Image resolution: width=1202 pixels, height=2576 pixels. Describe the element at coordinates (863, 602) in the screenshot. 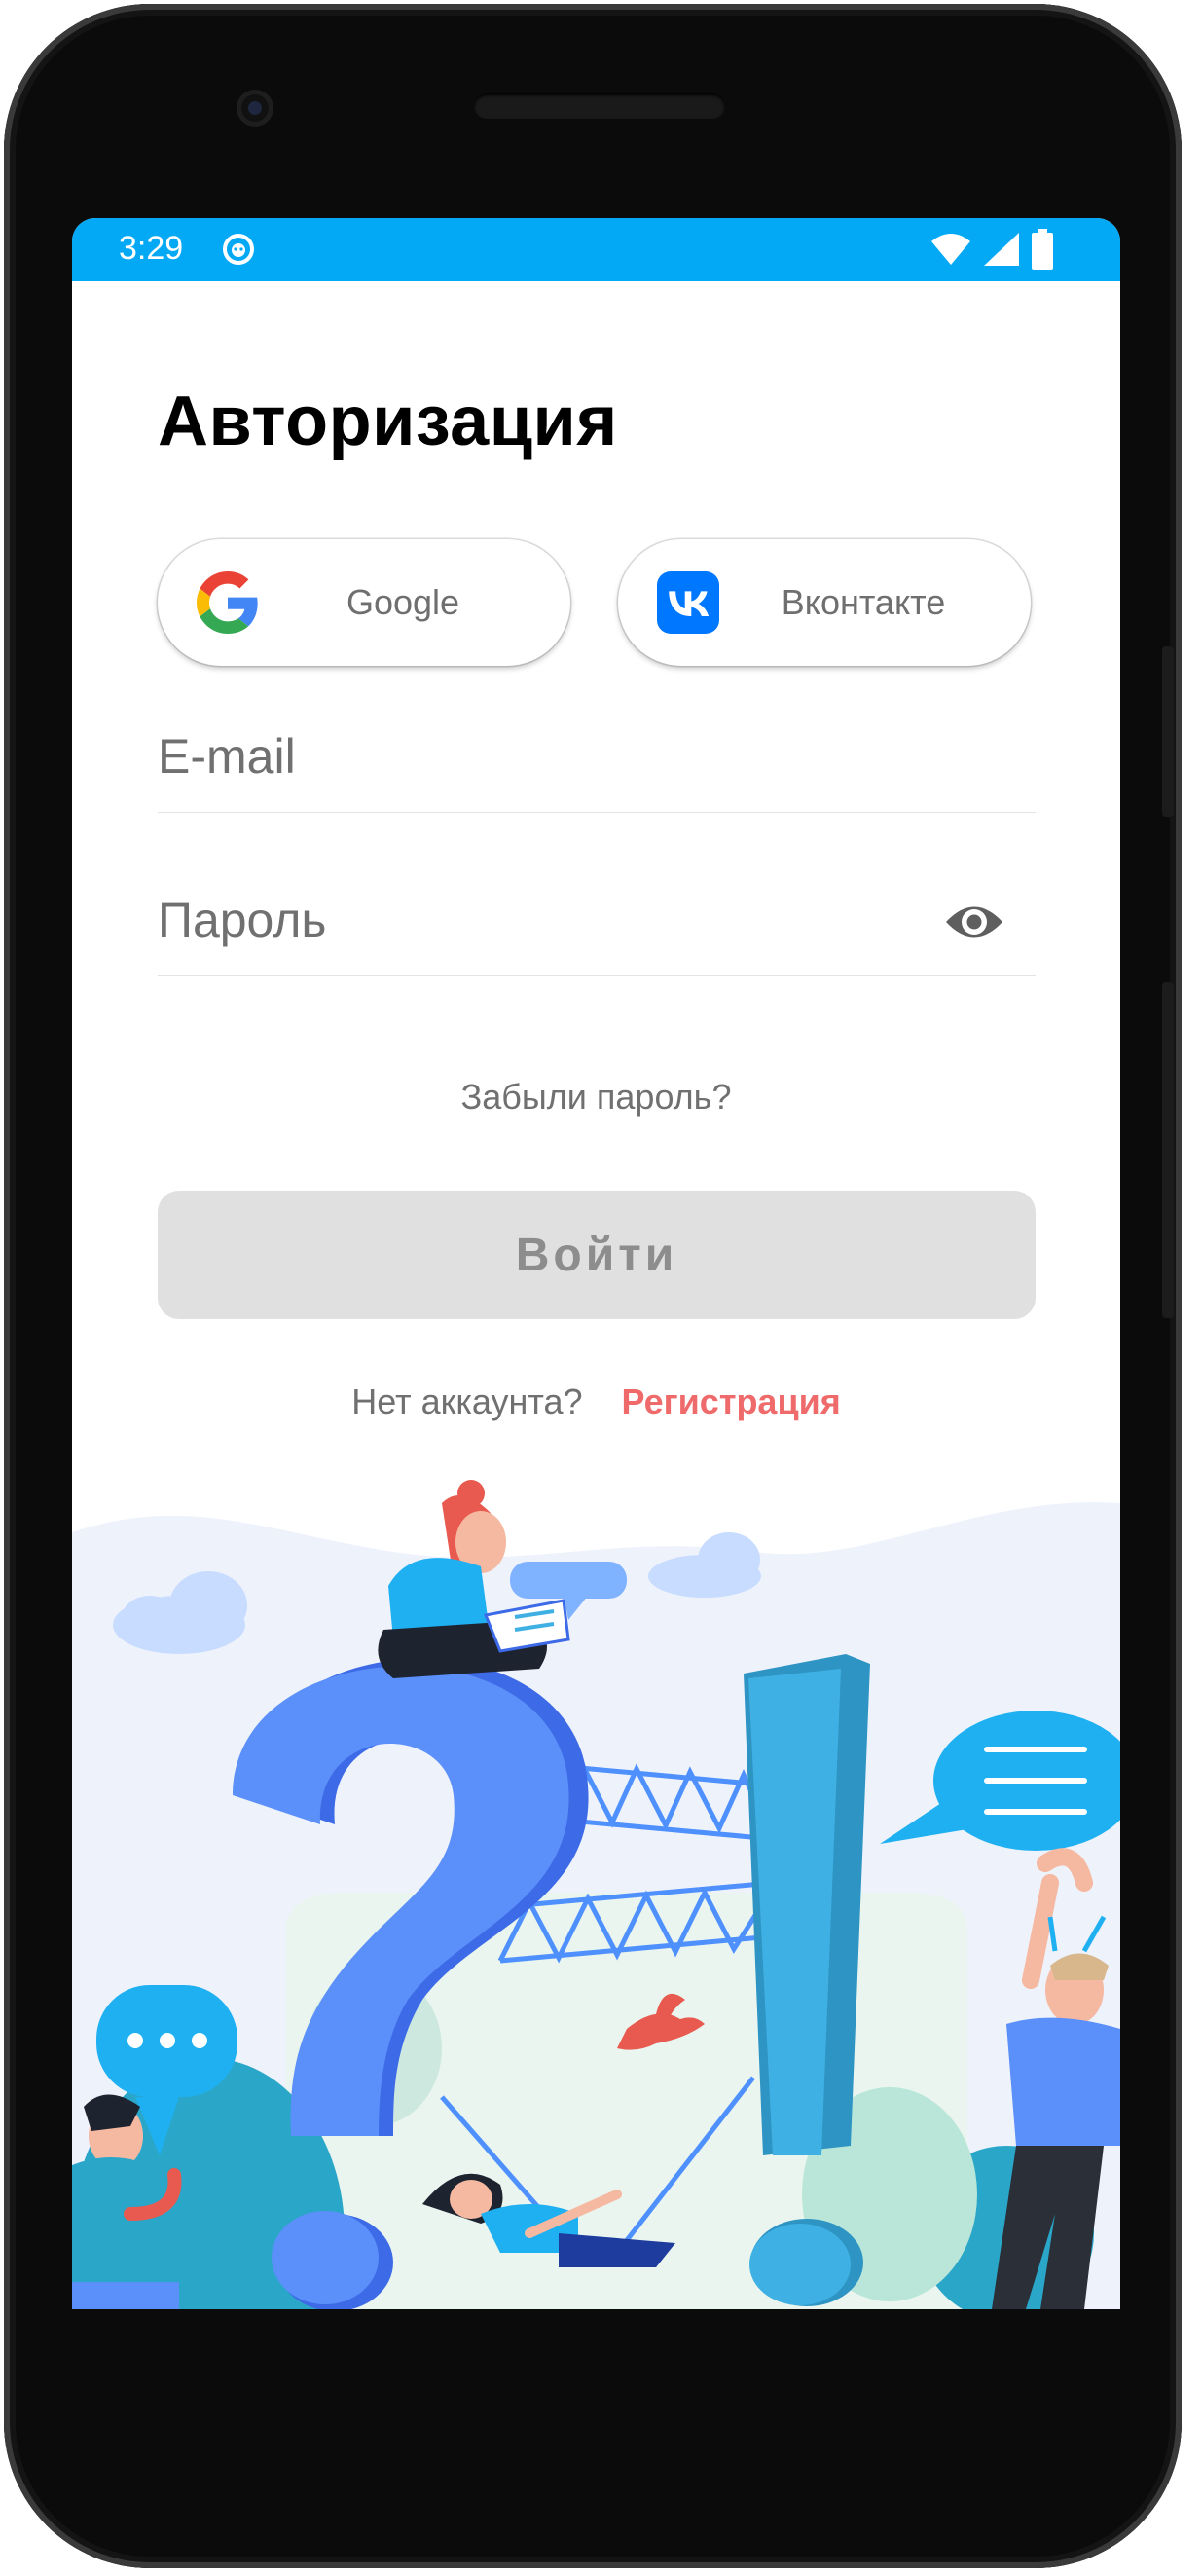

I see `vk-label: Вконтакте` at that location.